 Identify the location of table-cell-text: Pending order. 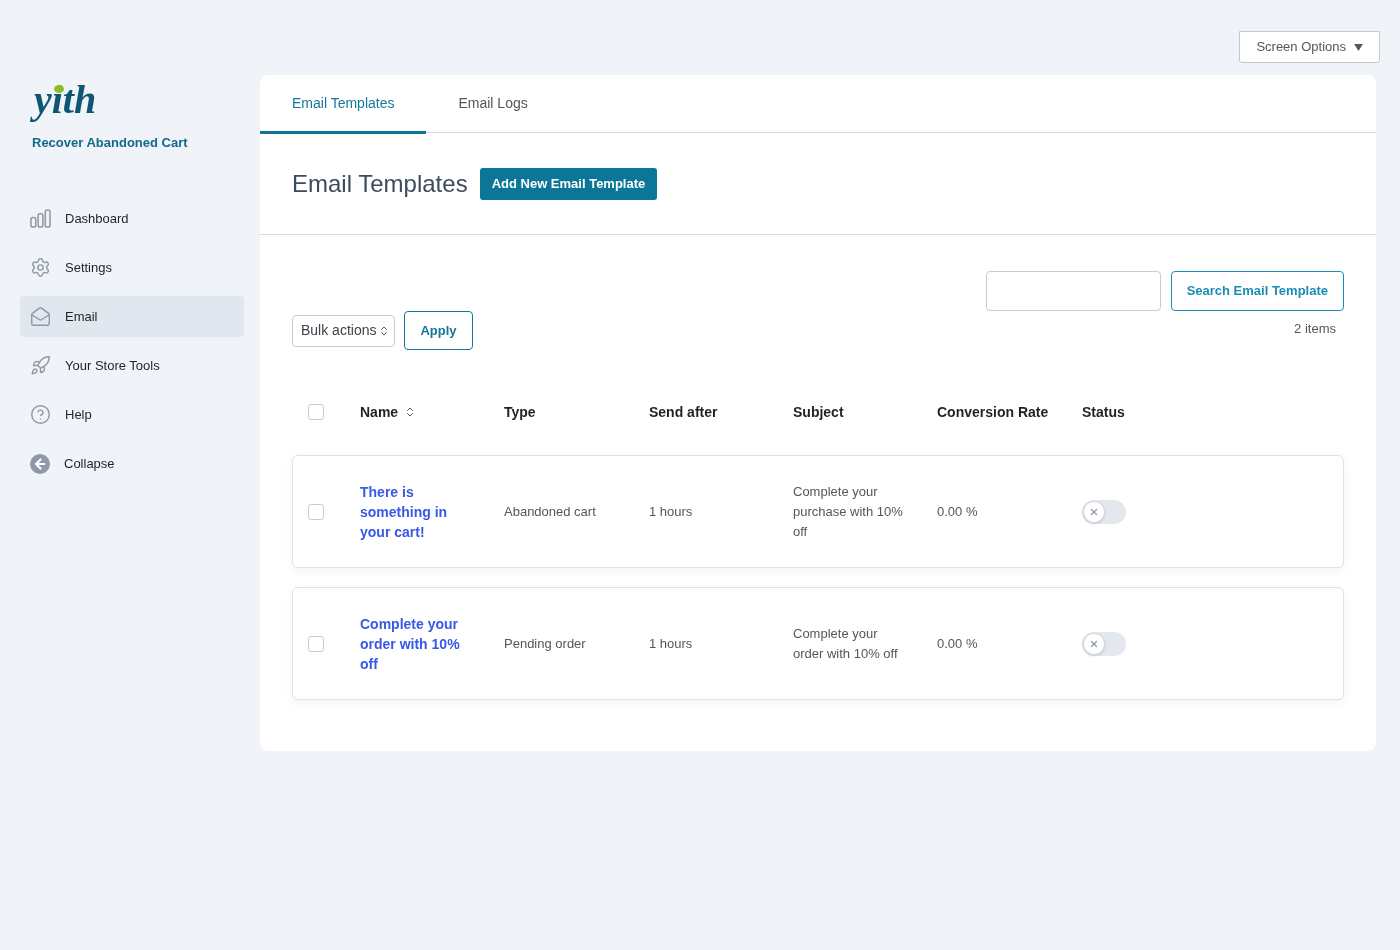
(545, 643).